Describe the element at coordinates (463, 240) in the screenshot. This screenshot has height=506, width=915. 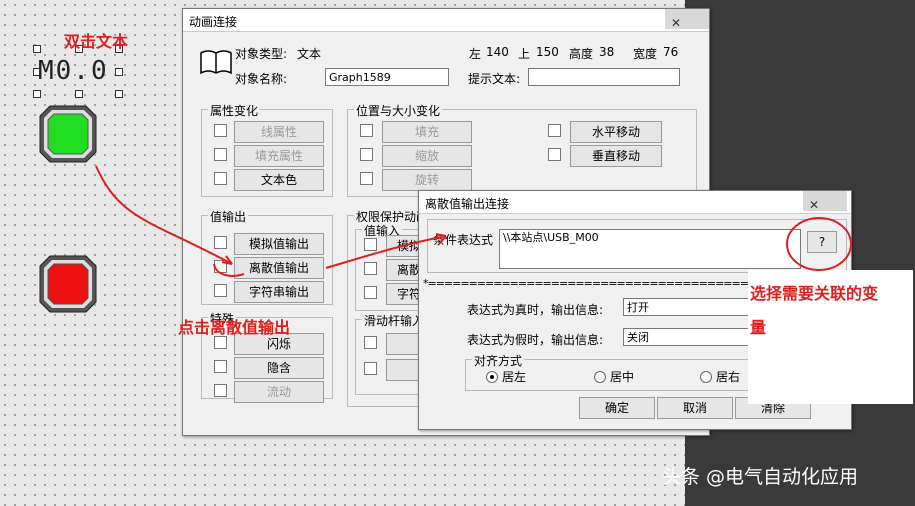
I see `condition-label: 条件表达式` at that location.